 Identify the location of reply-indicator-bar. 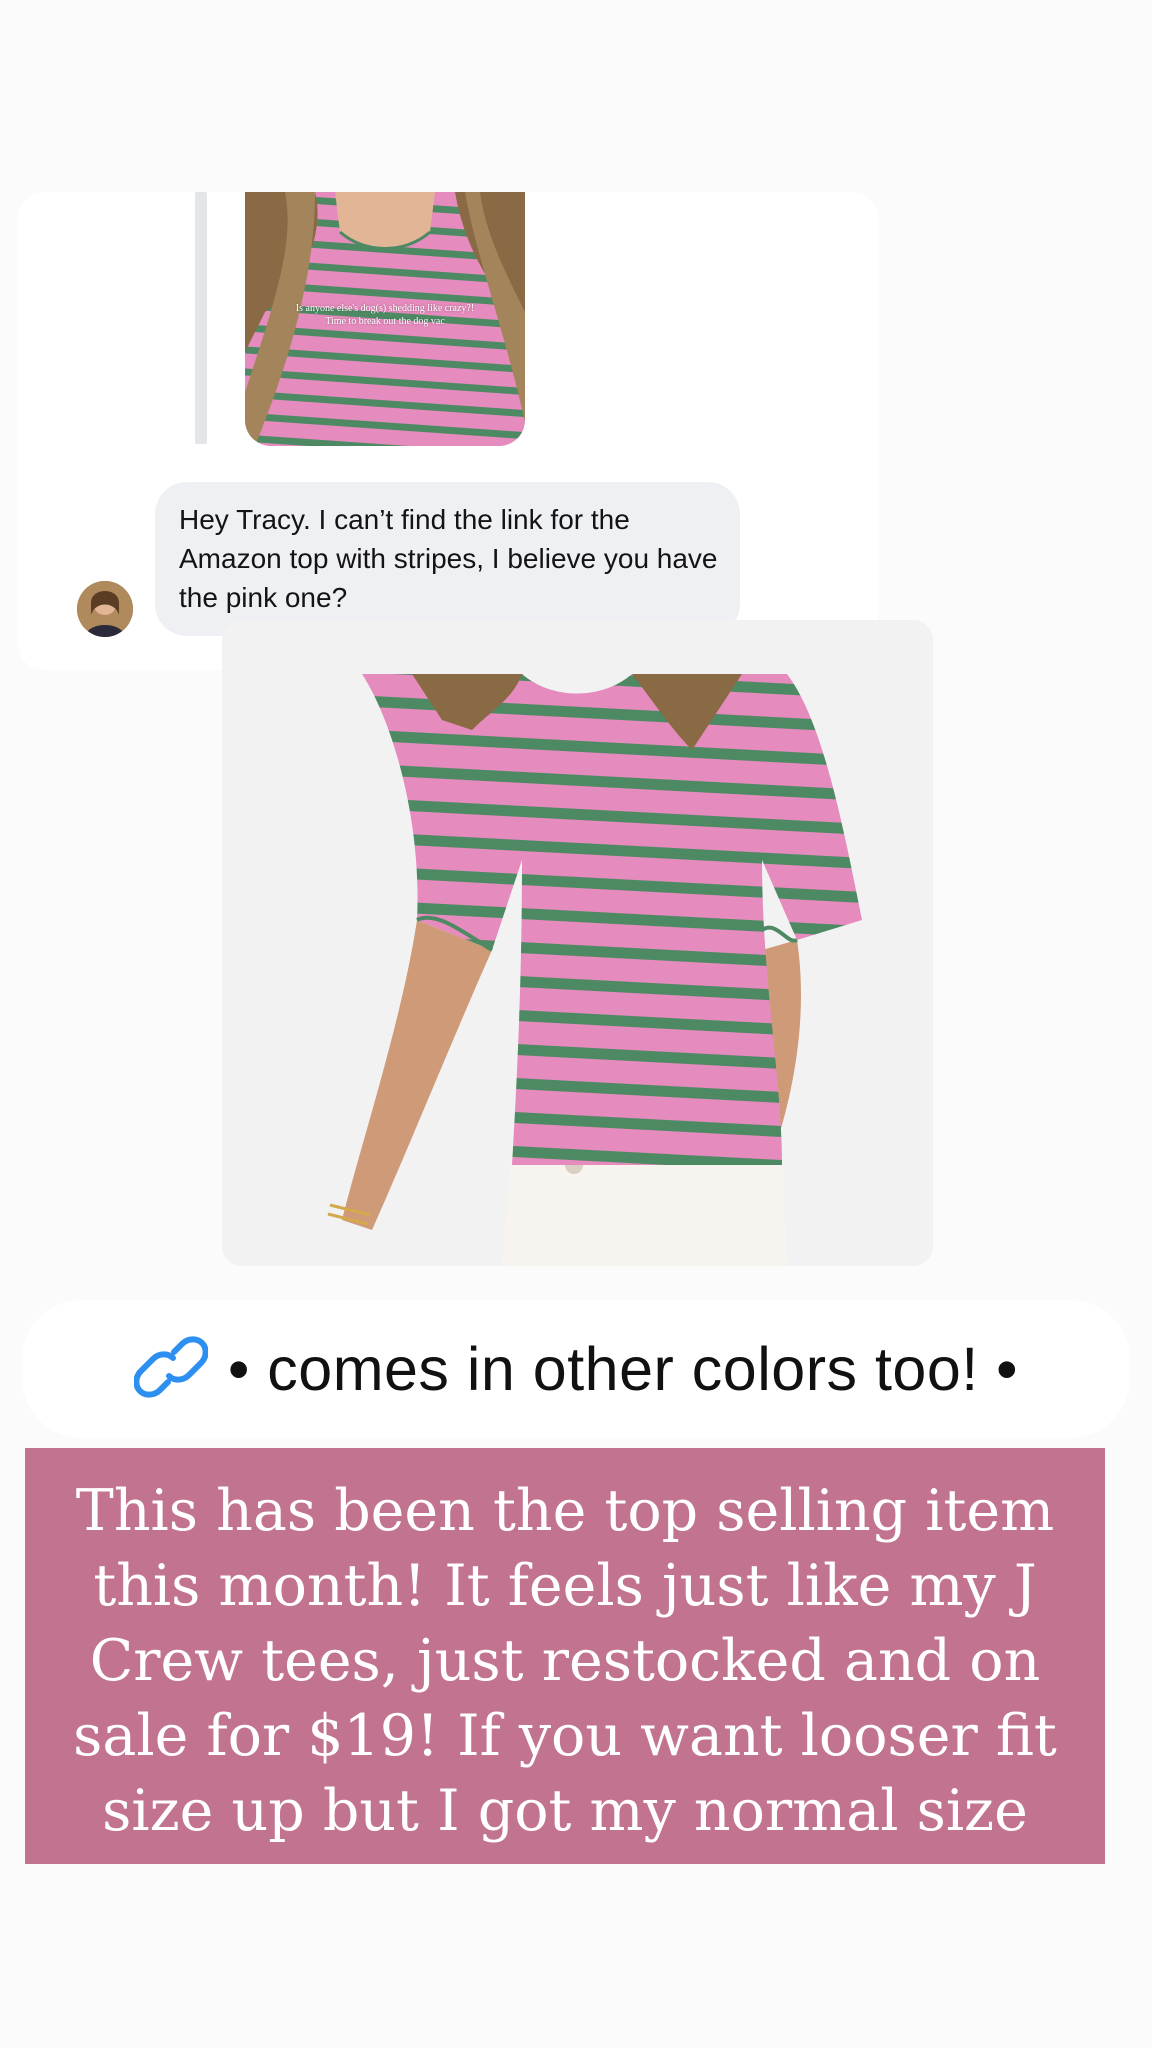
(201, 318).